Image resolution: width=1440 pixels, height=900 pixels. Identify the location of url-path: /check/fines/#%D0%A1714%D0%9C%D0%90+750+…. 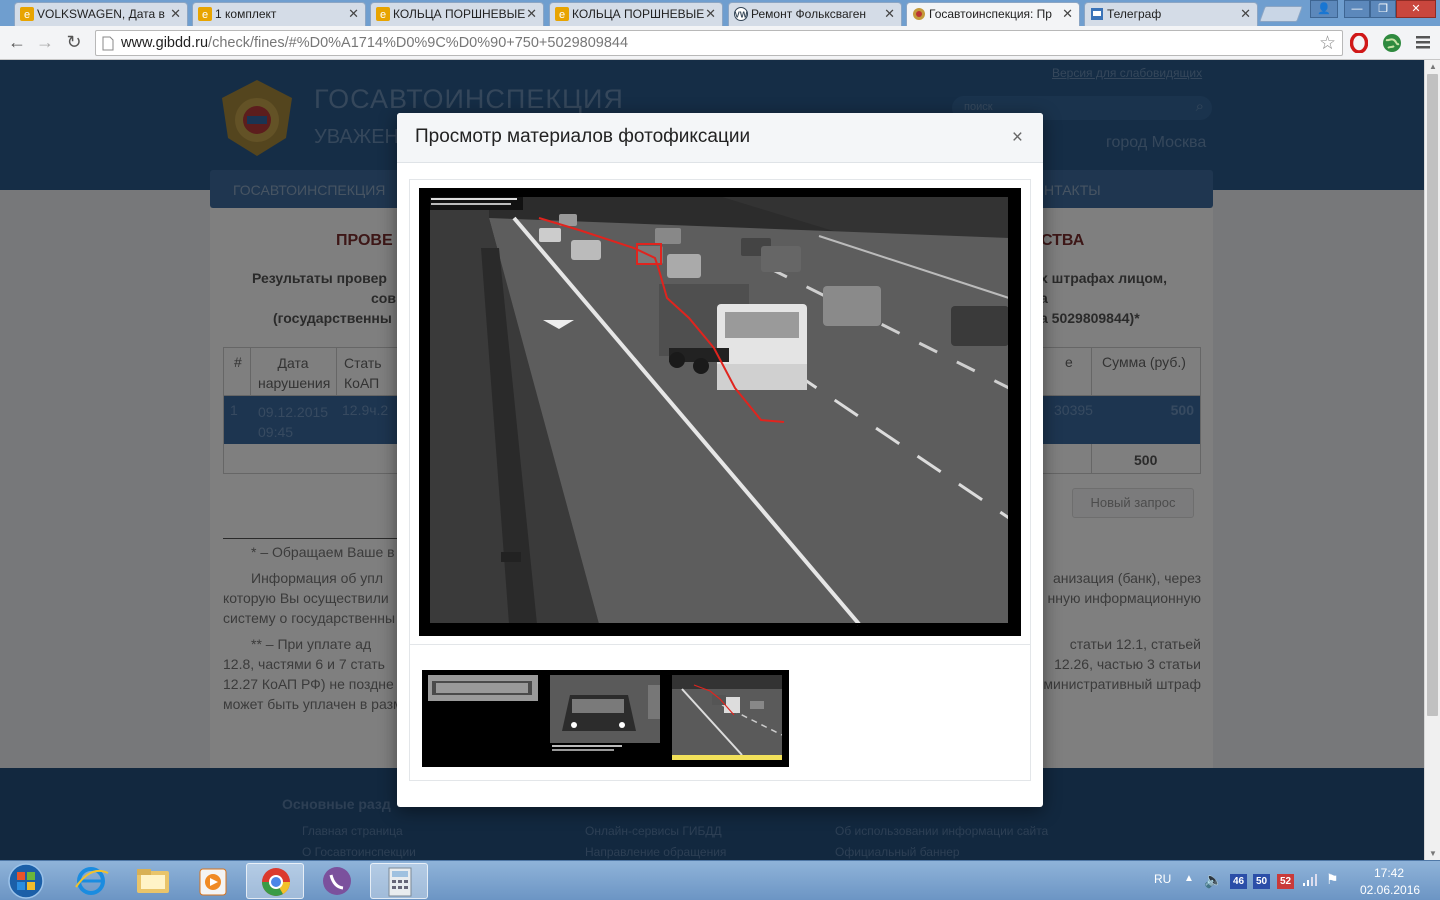
(418, 43).